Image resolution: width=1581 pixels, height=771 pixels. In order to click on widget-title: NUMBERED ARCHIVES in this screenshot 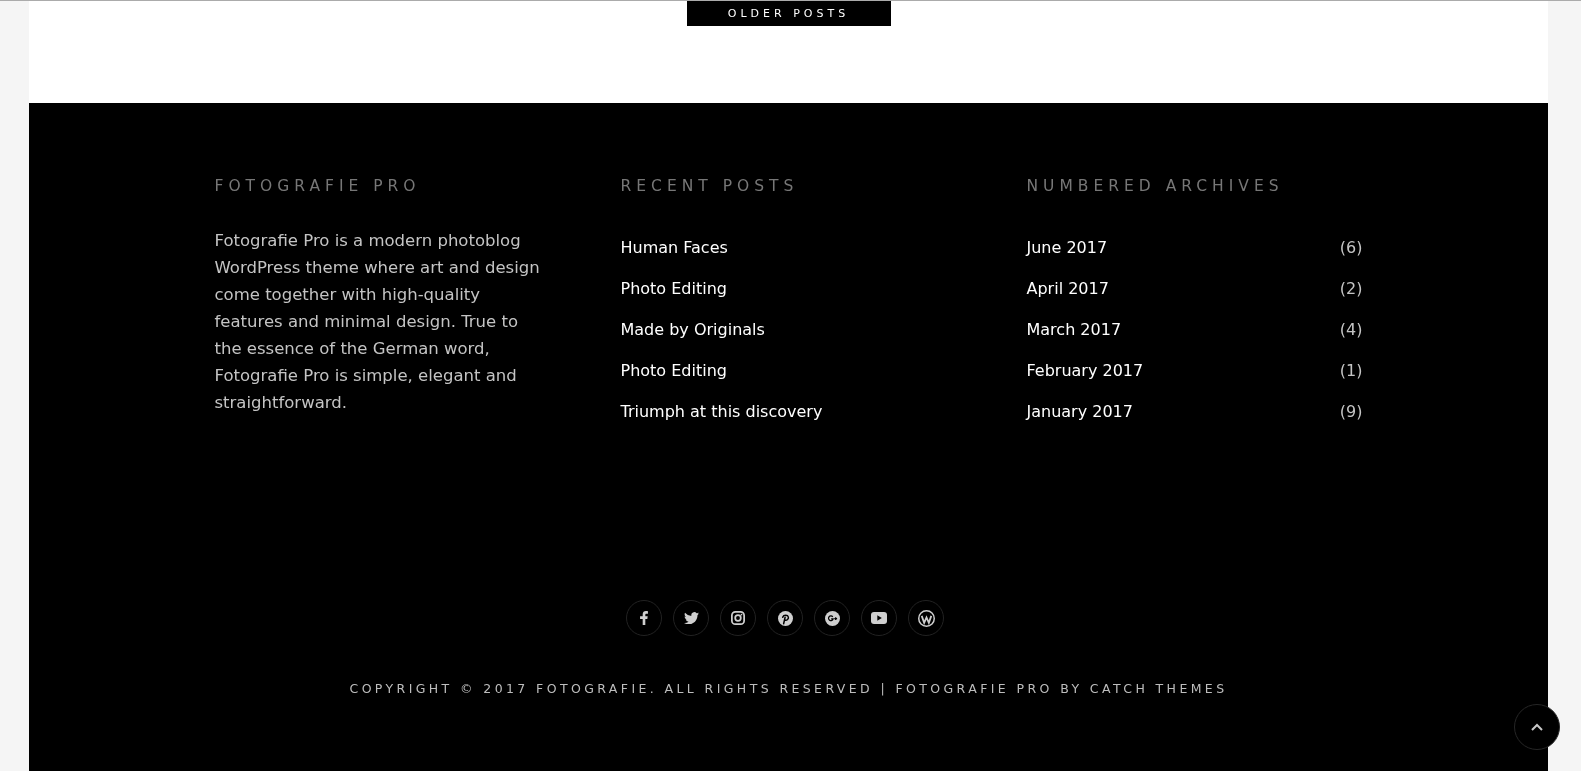, I will do `click(1155, 186)`.